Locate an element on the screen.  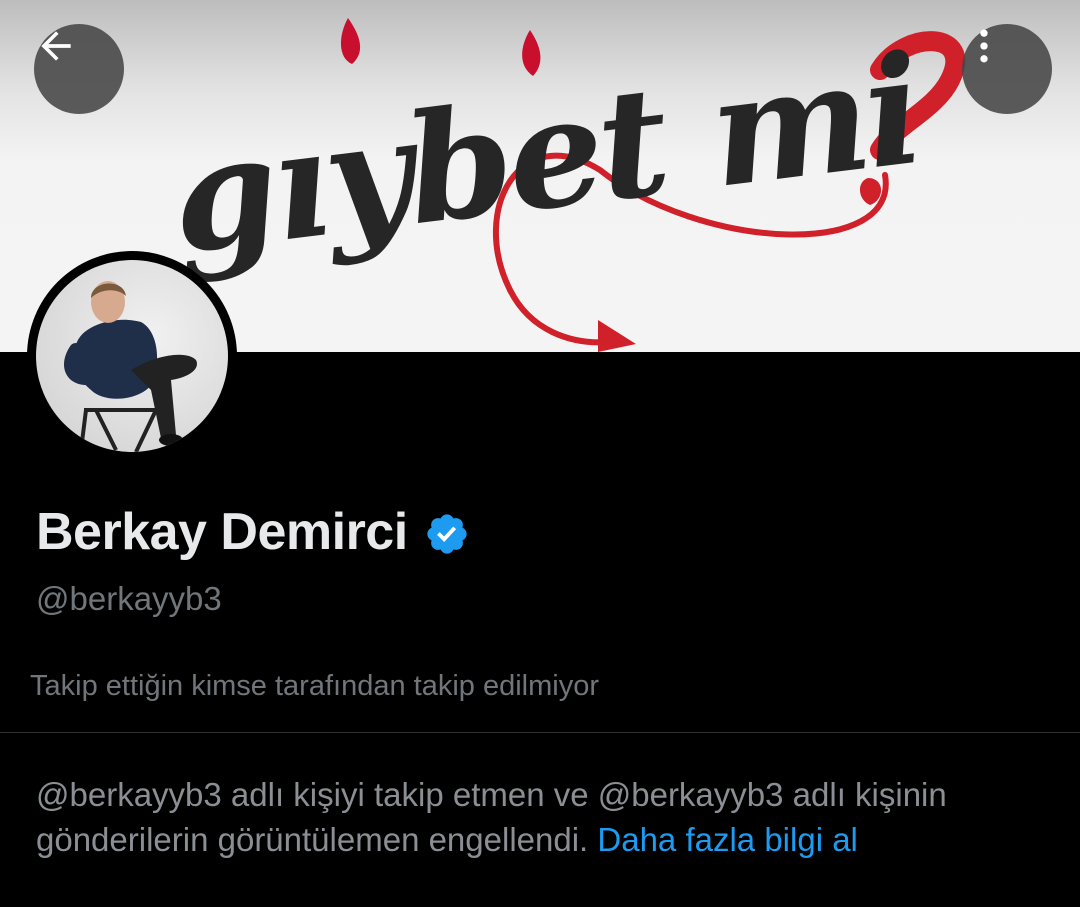
profile-name-row: Berkay Demirci is located at coordinates (253, 532).